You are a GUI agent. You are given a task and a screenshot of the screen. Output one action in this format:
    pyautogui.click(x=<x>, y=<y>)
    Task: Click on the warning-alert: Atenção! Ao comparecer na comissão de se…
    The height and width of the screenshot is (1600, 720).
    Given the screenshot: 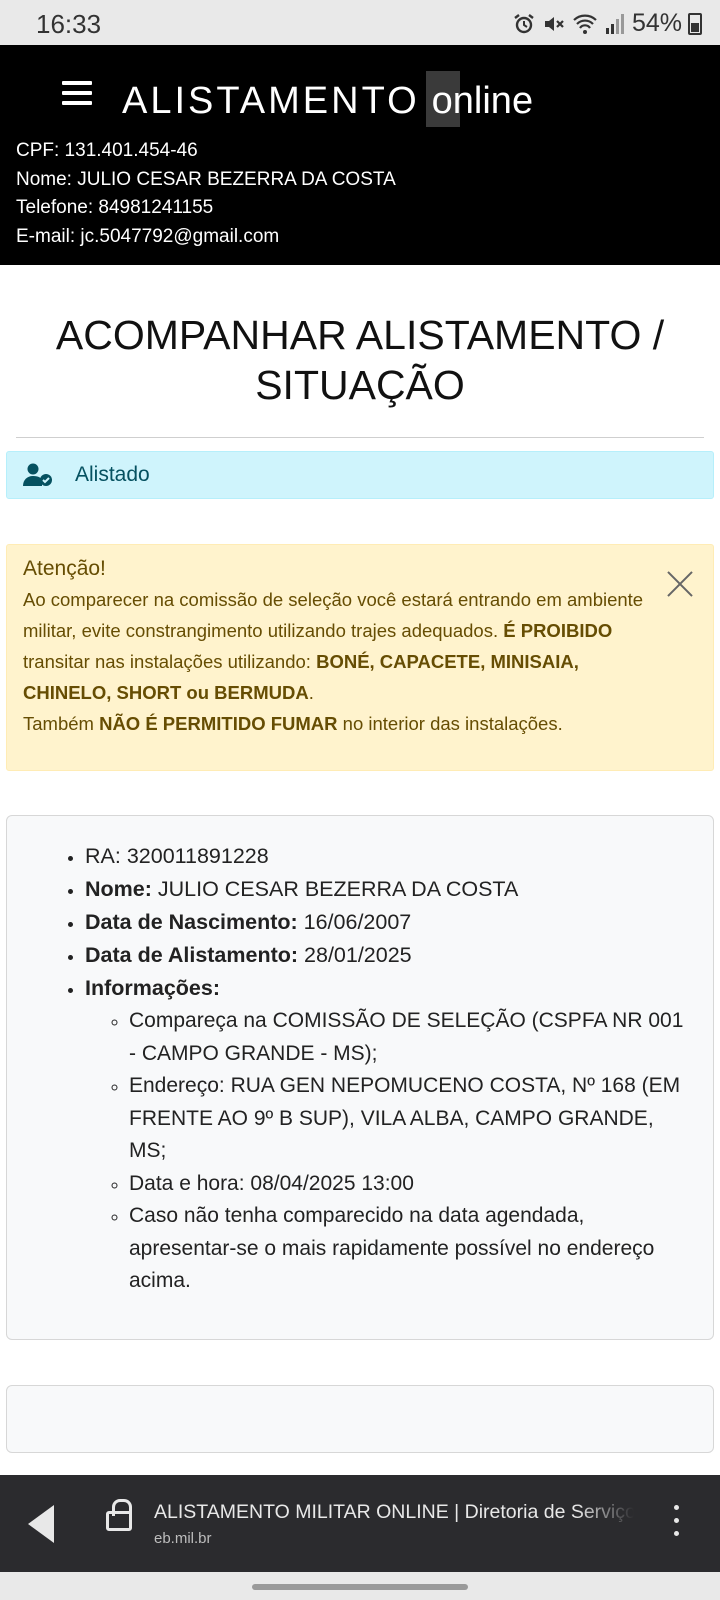 What is the action you would take?
    pyautogui.click(x=360, y=657)
    